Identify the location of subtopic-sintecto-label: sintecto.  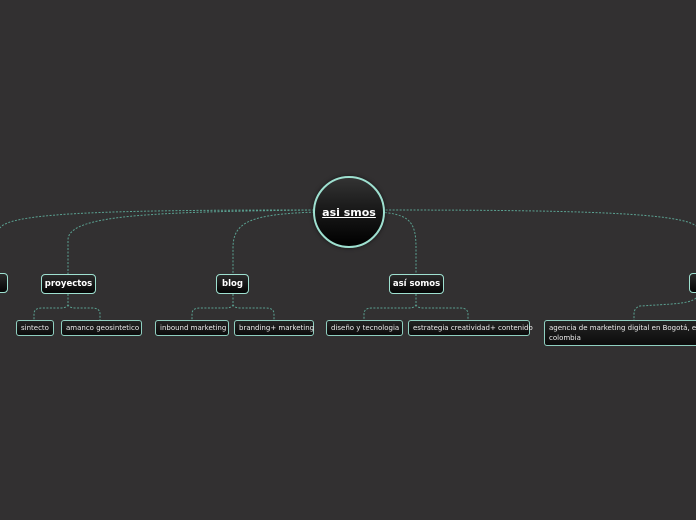
(35, 328).